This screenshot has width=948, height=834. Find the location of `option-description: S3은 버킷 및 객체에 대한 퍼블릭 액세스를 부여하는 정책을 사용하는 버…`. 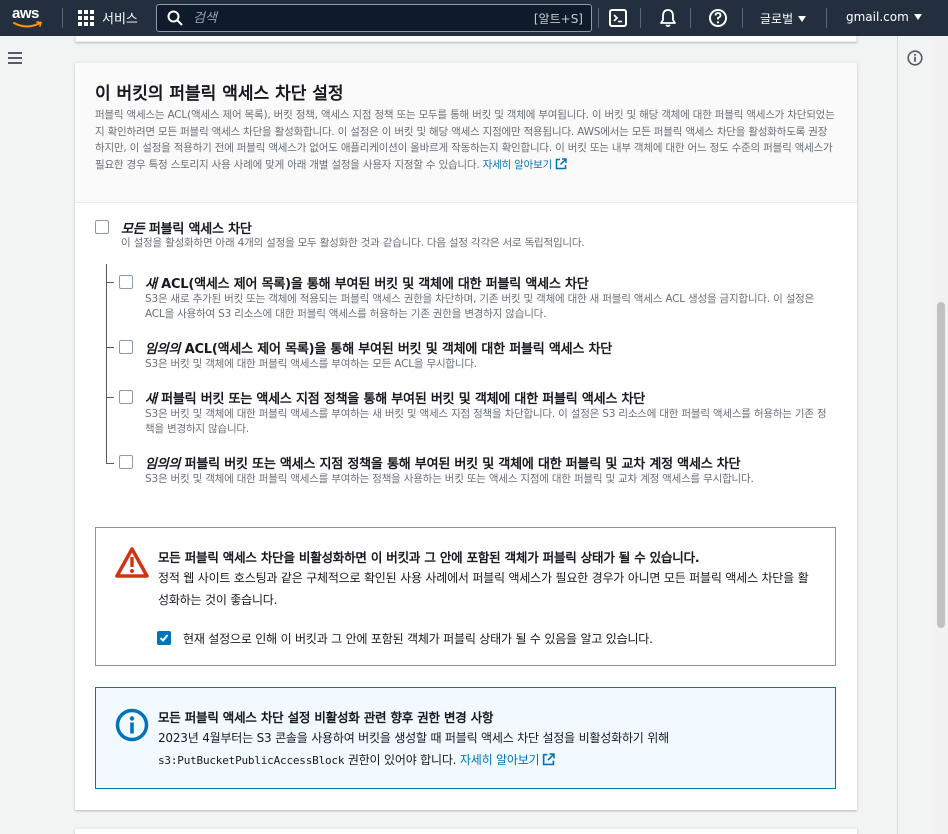

option-description: S3은 버킷 및 객체에 대한 퍼블릭 액세스를 부여하는 정책을 사용하는 버… is located at coordinates (449, 479).